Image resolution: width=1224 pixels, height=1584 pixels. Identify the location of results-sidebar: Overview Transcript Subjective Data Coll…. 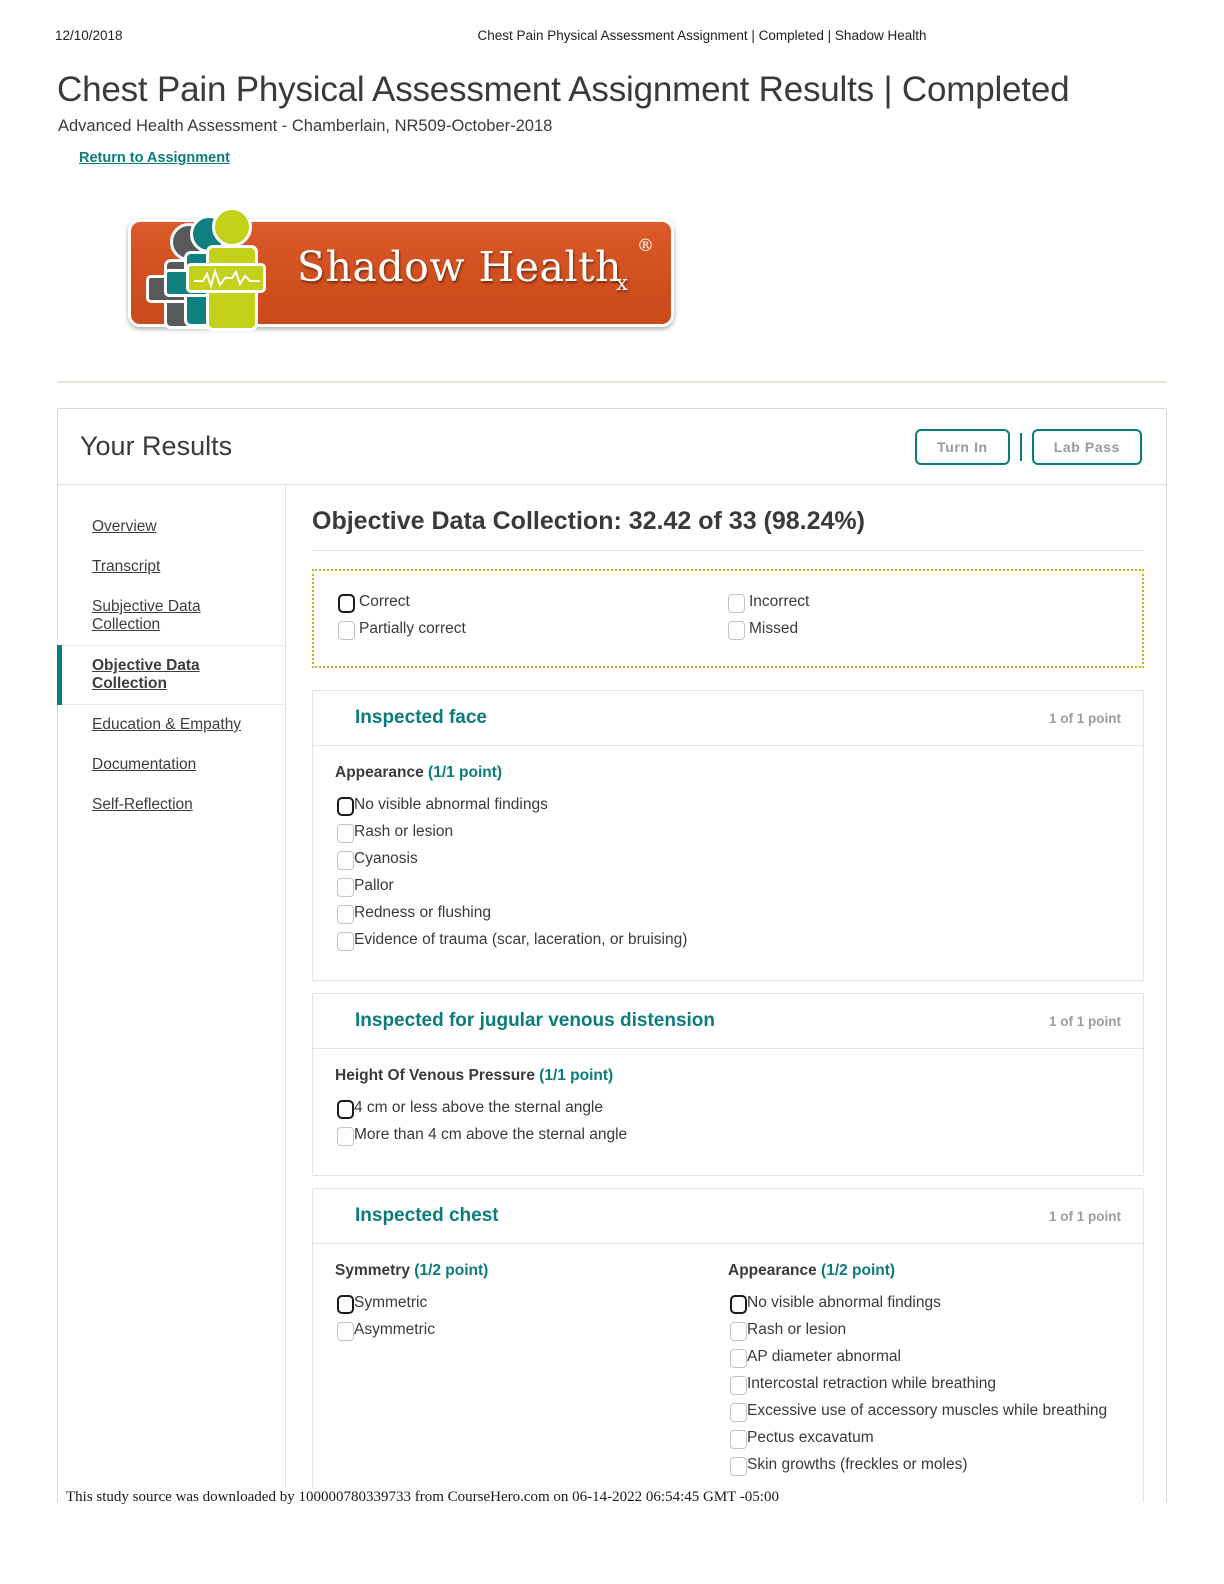
(171, 1001).